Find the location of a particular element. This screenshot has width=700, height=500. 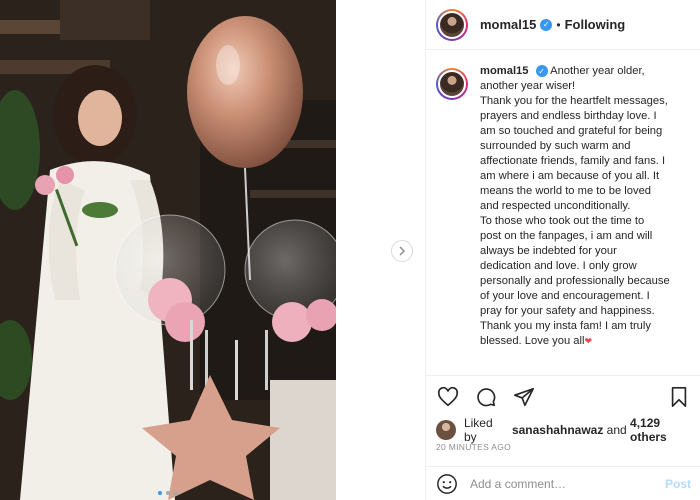

comment-input is located at coordinates (567, 483).